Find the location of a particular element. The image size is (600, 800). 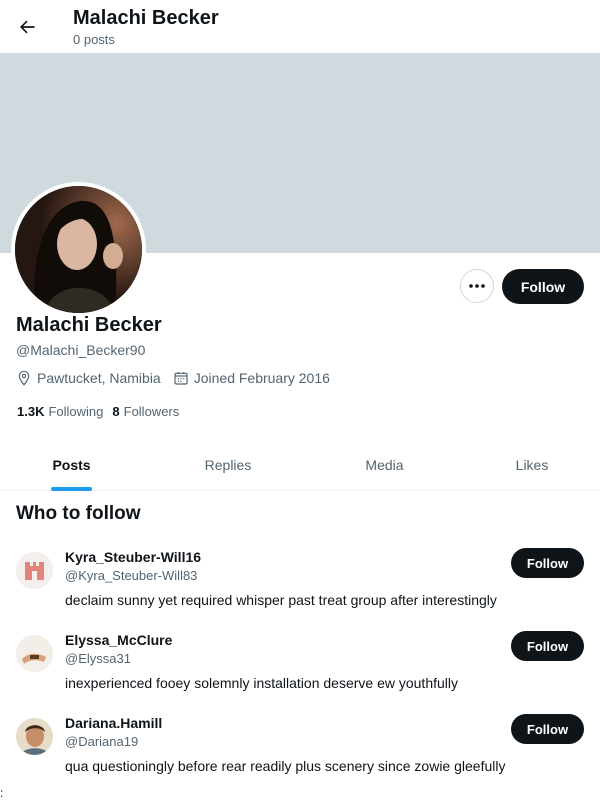

post-count: 0 posts is located at coordinates (94, 39).